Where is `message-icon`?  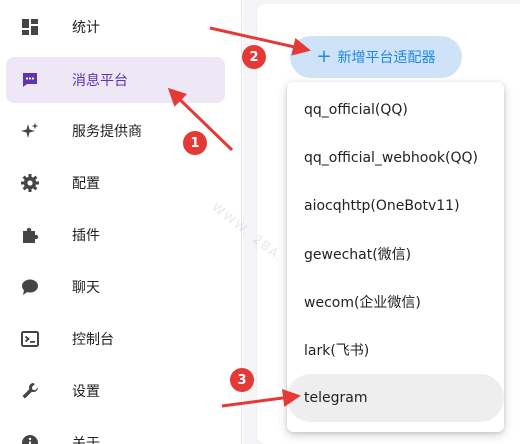
message-icon is located at coordinates (30, 80).